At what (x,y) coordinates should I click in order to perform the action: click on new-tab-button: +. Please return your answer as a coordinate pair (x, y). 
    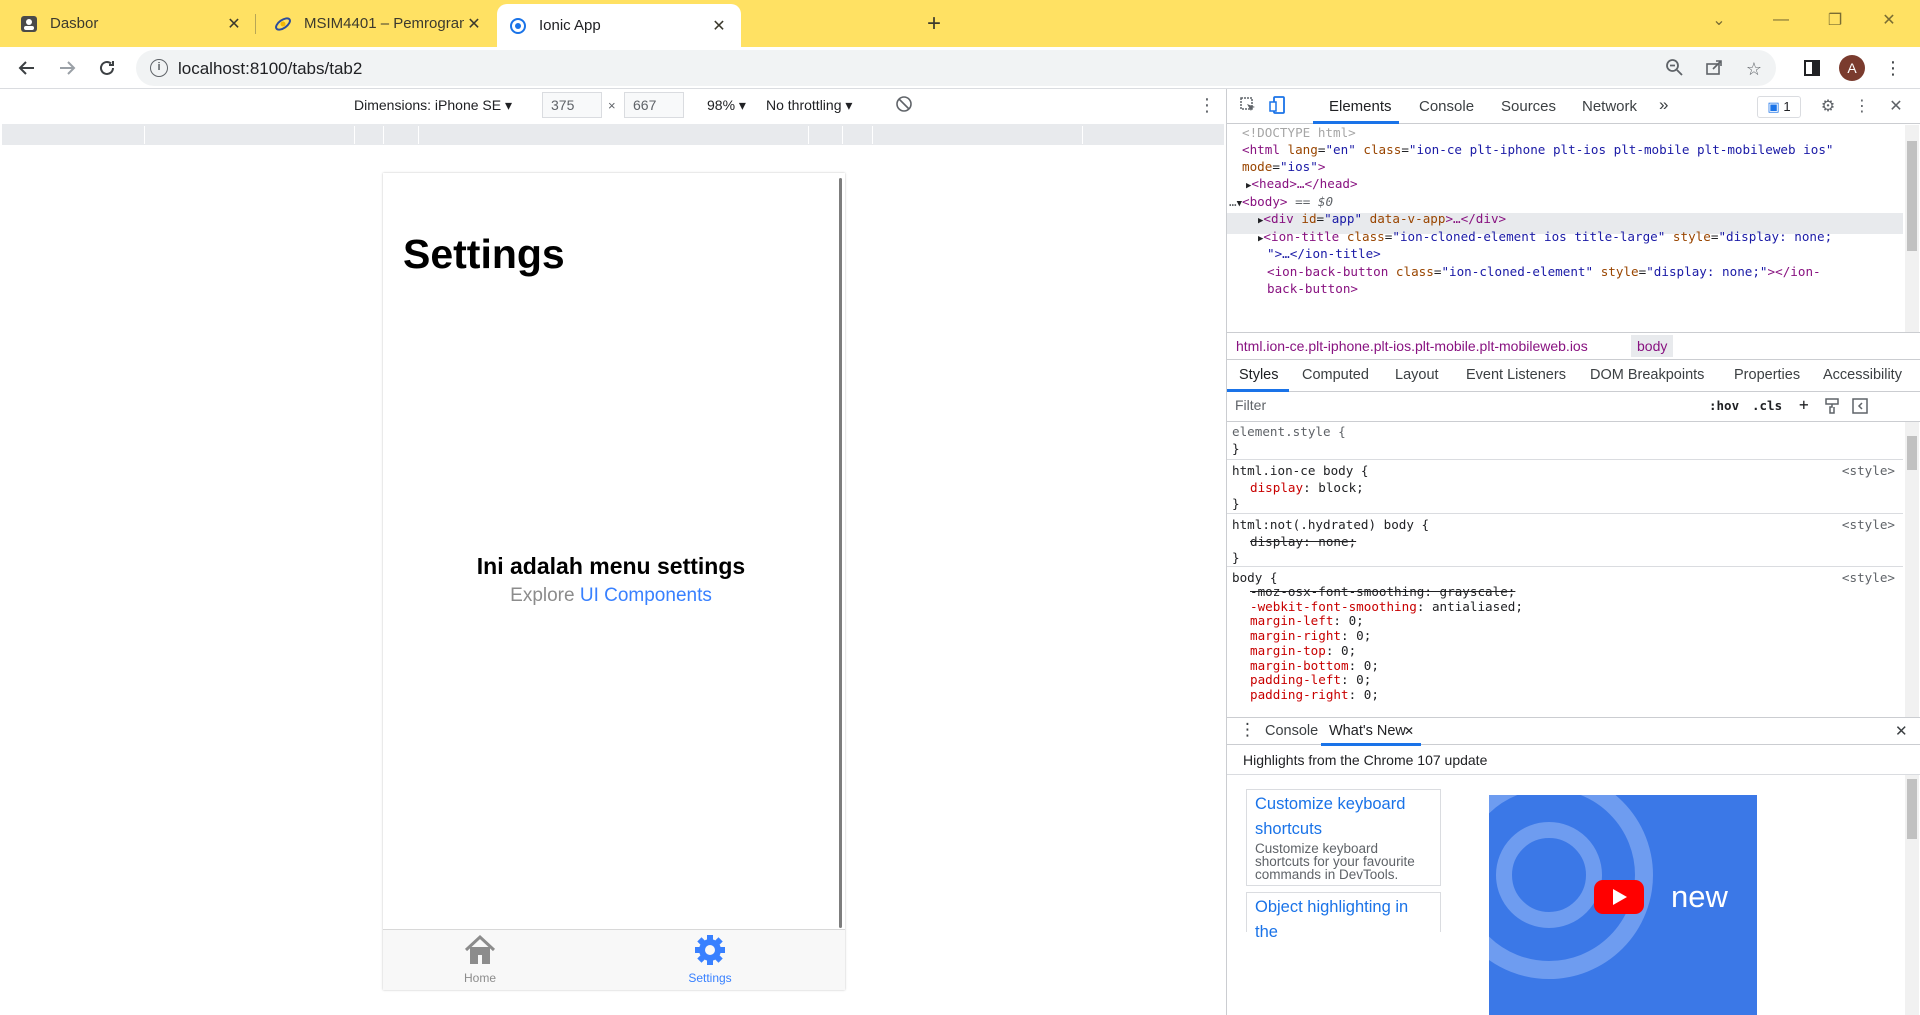
    Looking at the image, I should click on (934, 24).